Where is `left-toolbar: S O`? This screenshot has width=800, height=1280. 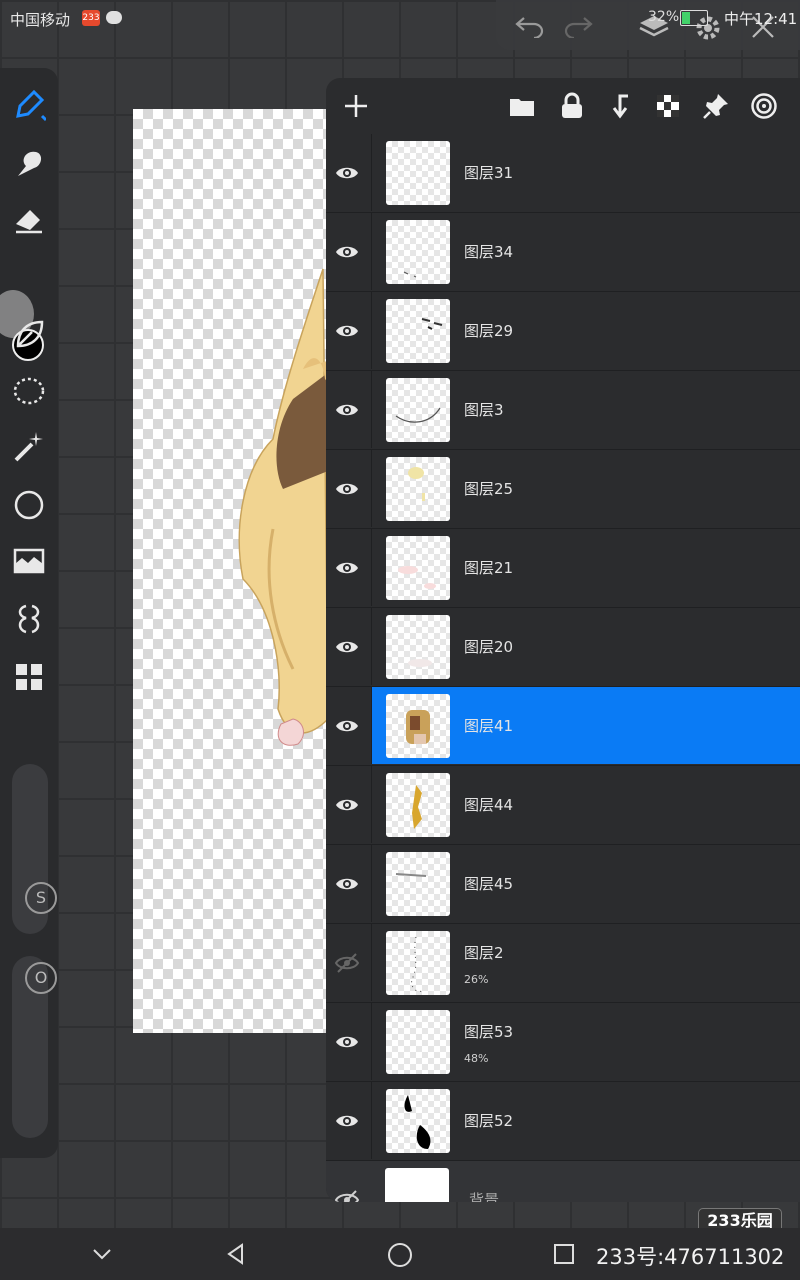 left-toolbar: S O is located at coordinates (29, 613).